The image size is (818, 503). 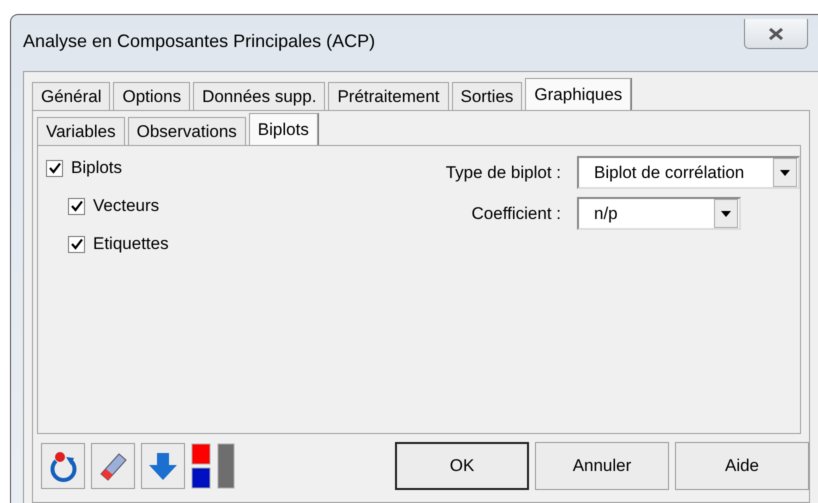 I want to click on field-label: Type de biplot :, so click(x=502, y=172).